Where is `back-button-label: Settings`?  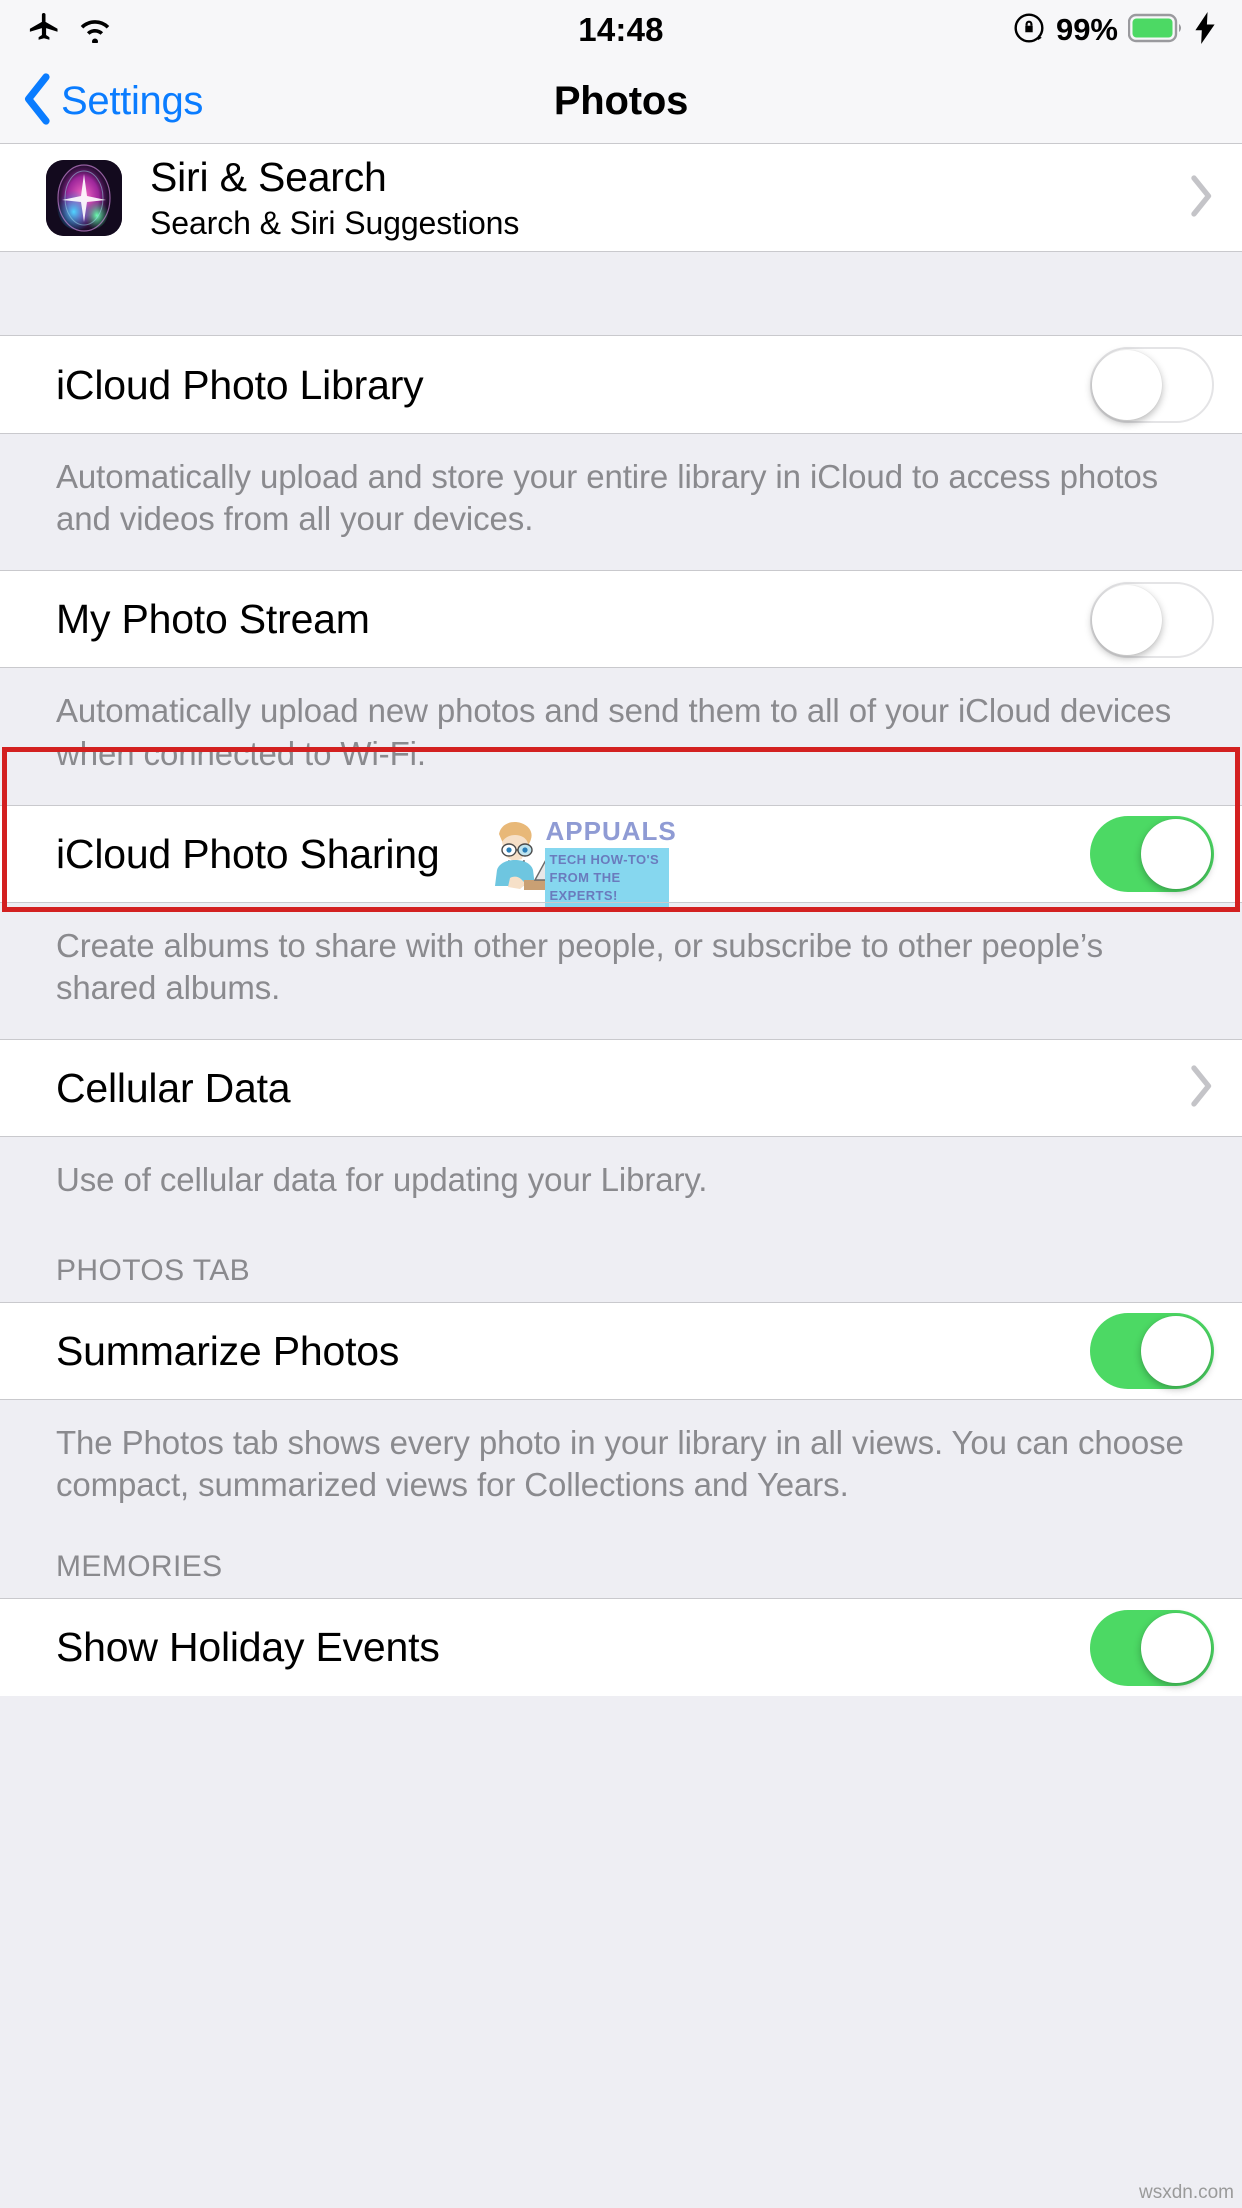
back-button-label: Settings is located at coordinates (132, 101).